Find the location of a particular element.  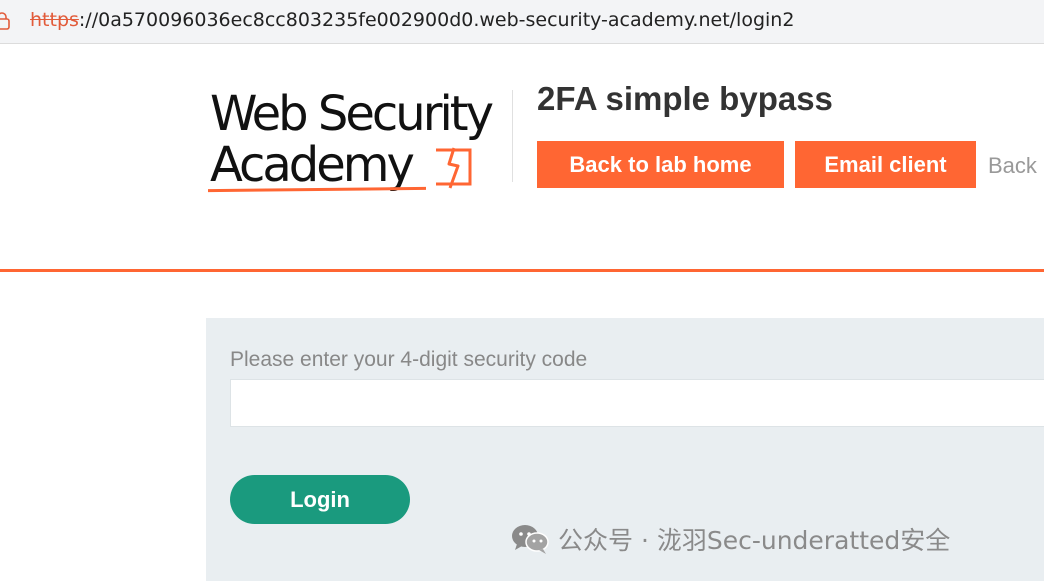

logo-line1: Web Security is located at coordinates (352, 114).